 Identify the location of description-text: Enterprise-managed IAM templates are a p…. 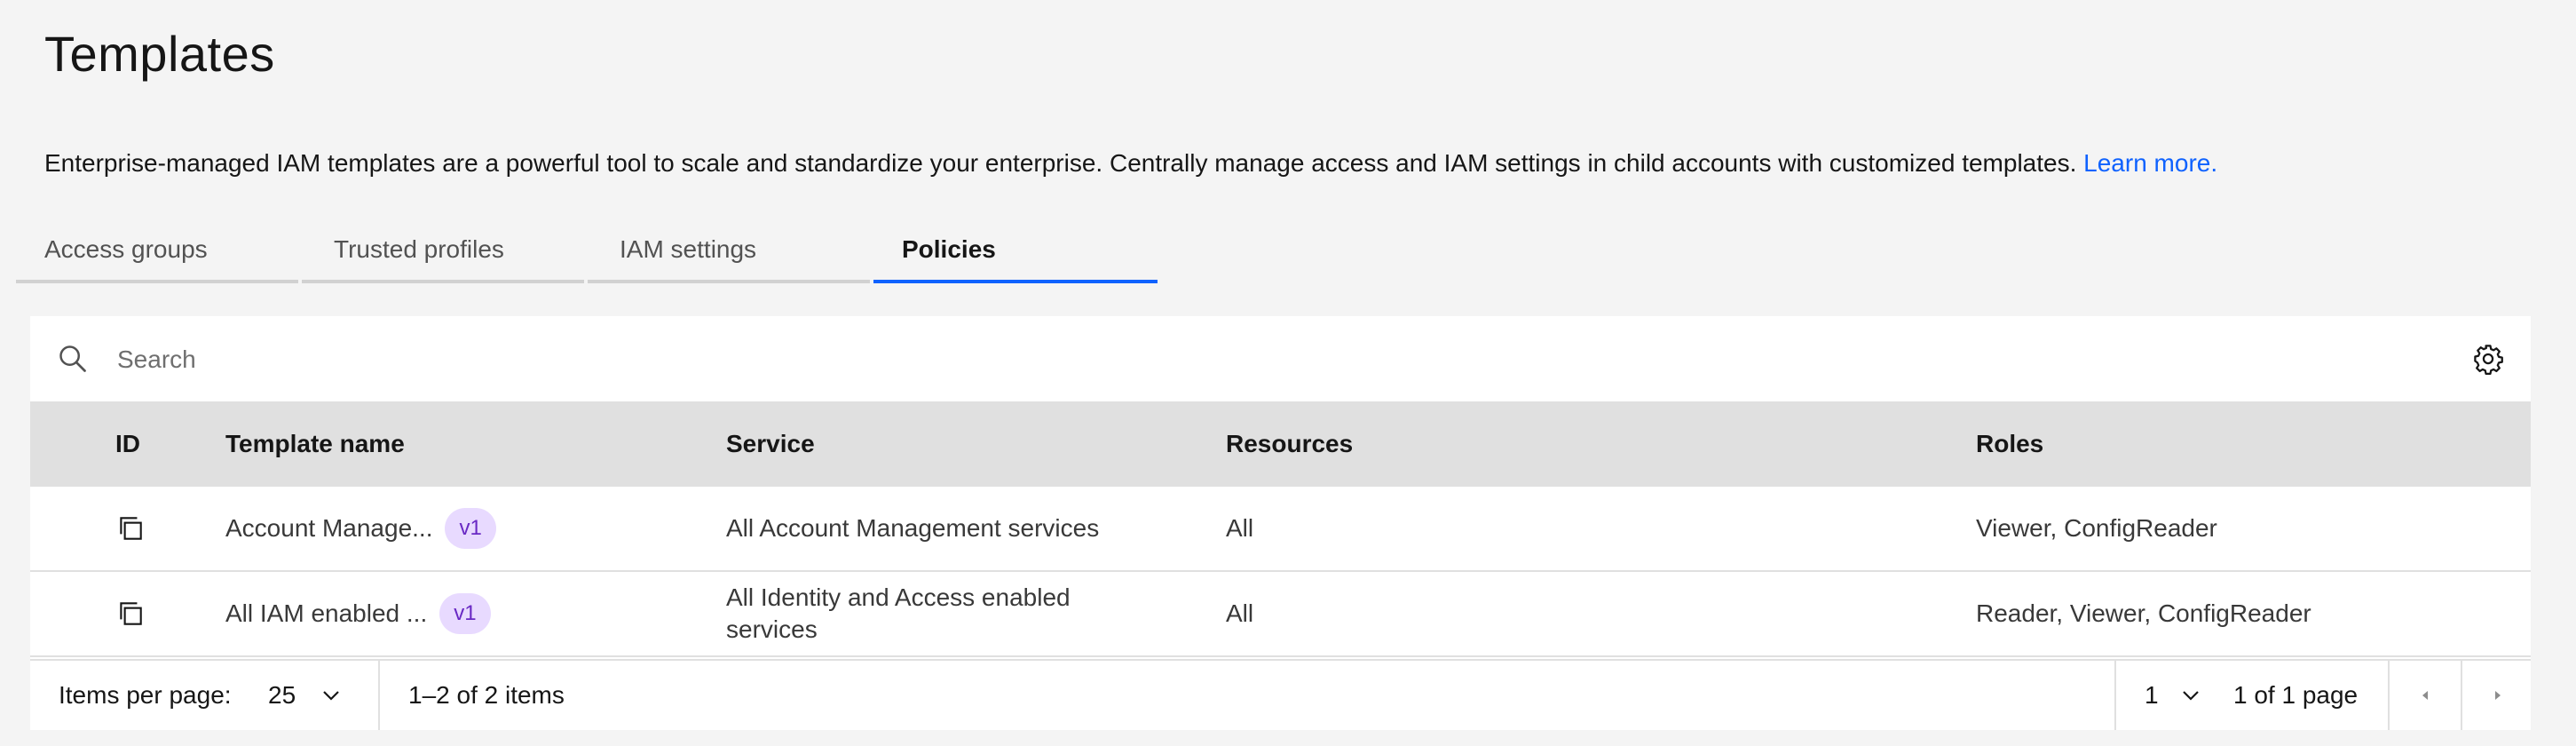
(1060, 163).